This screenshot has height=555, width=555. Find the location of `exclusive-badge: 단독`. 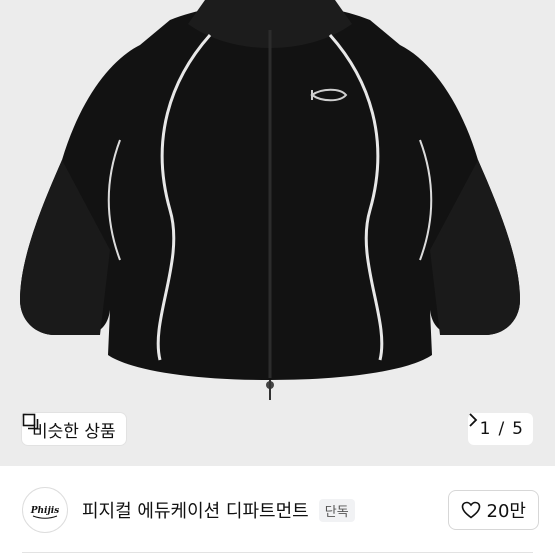

exclusive-badge: 단독 is located at coordinates (336, 510).